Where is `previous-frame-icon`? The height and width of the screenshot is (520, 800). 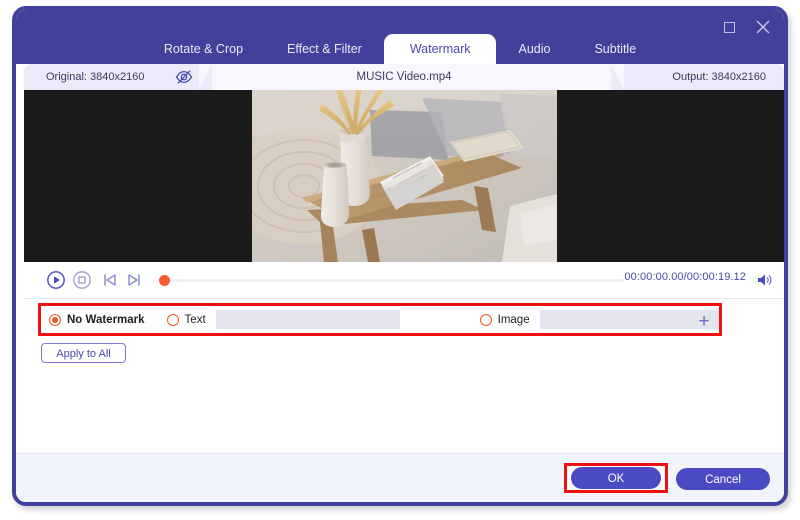
previous-frame-icon is located at coordinates (110, 280).